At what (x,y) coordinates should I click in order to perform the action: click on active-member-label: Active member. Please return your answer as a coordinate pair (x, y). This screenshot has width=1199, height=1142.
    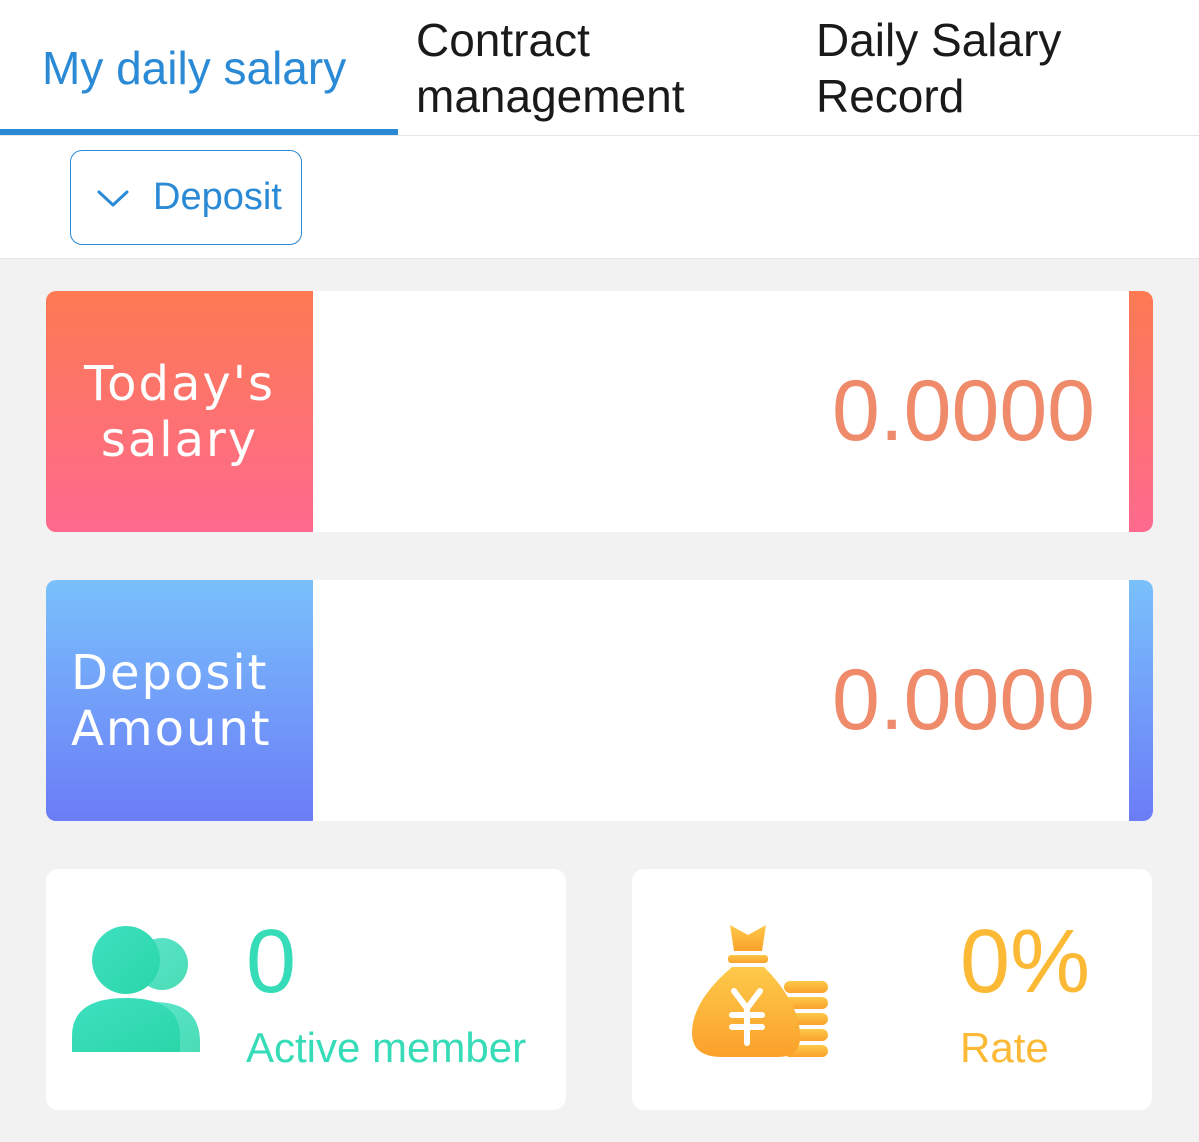
    Looking at the image, I should click on (386, 1047).